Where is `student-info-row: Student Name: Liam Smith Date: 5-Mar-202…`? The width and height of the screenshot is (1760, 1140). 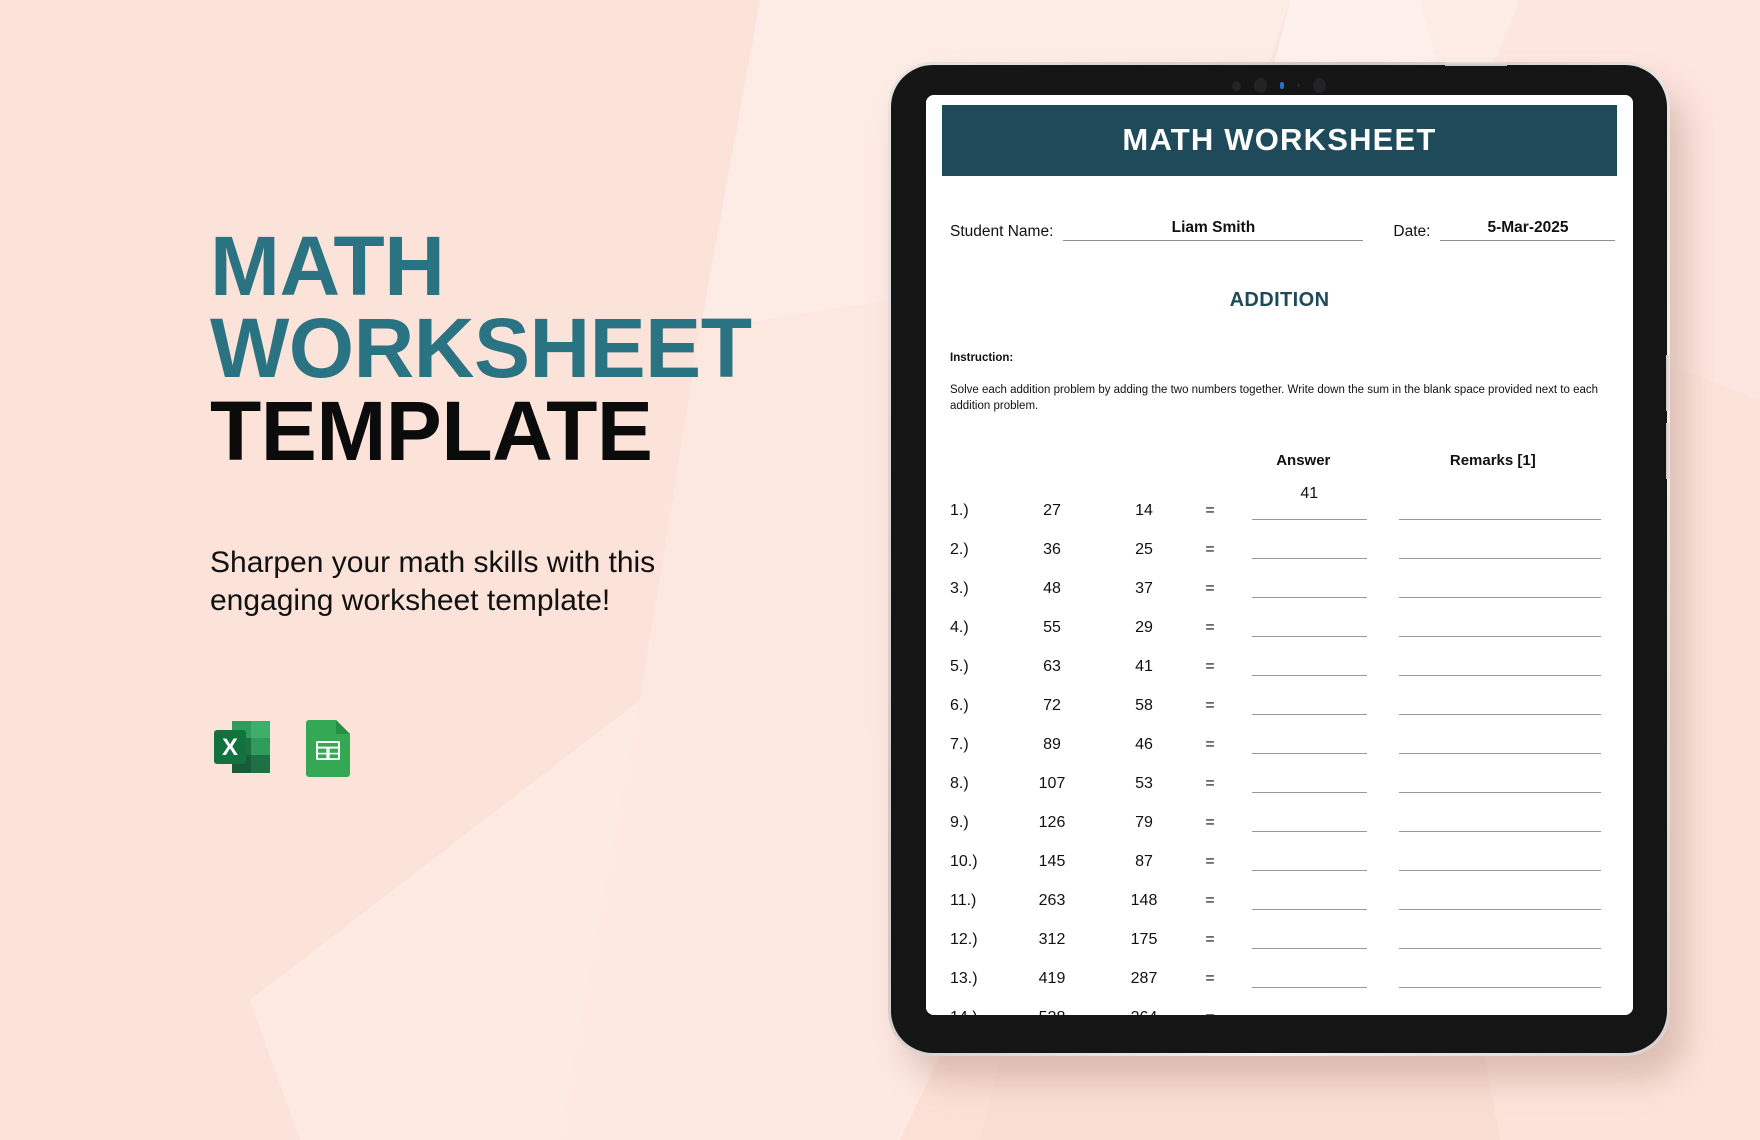
student-info-row: Student Name: Liam Smith Date: 5-Mar-202… is located at coordinates (1283, 230).